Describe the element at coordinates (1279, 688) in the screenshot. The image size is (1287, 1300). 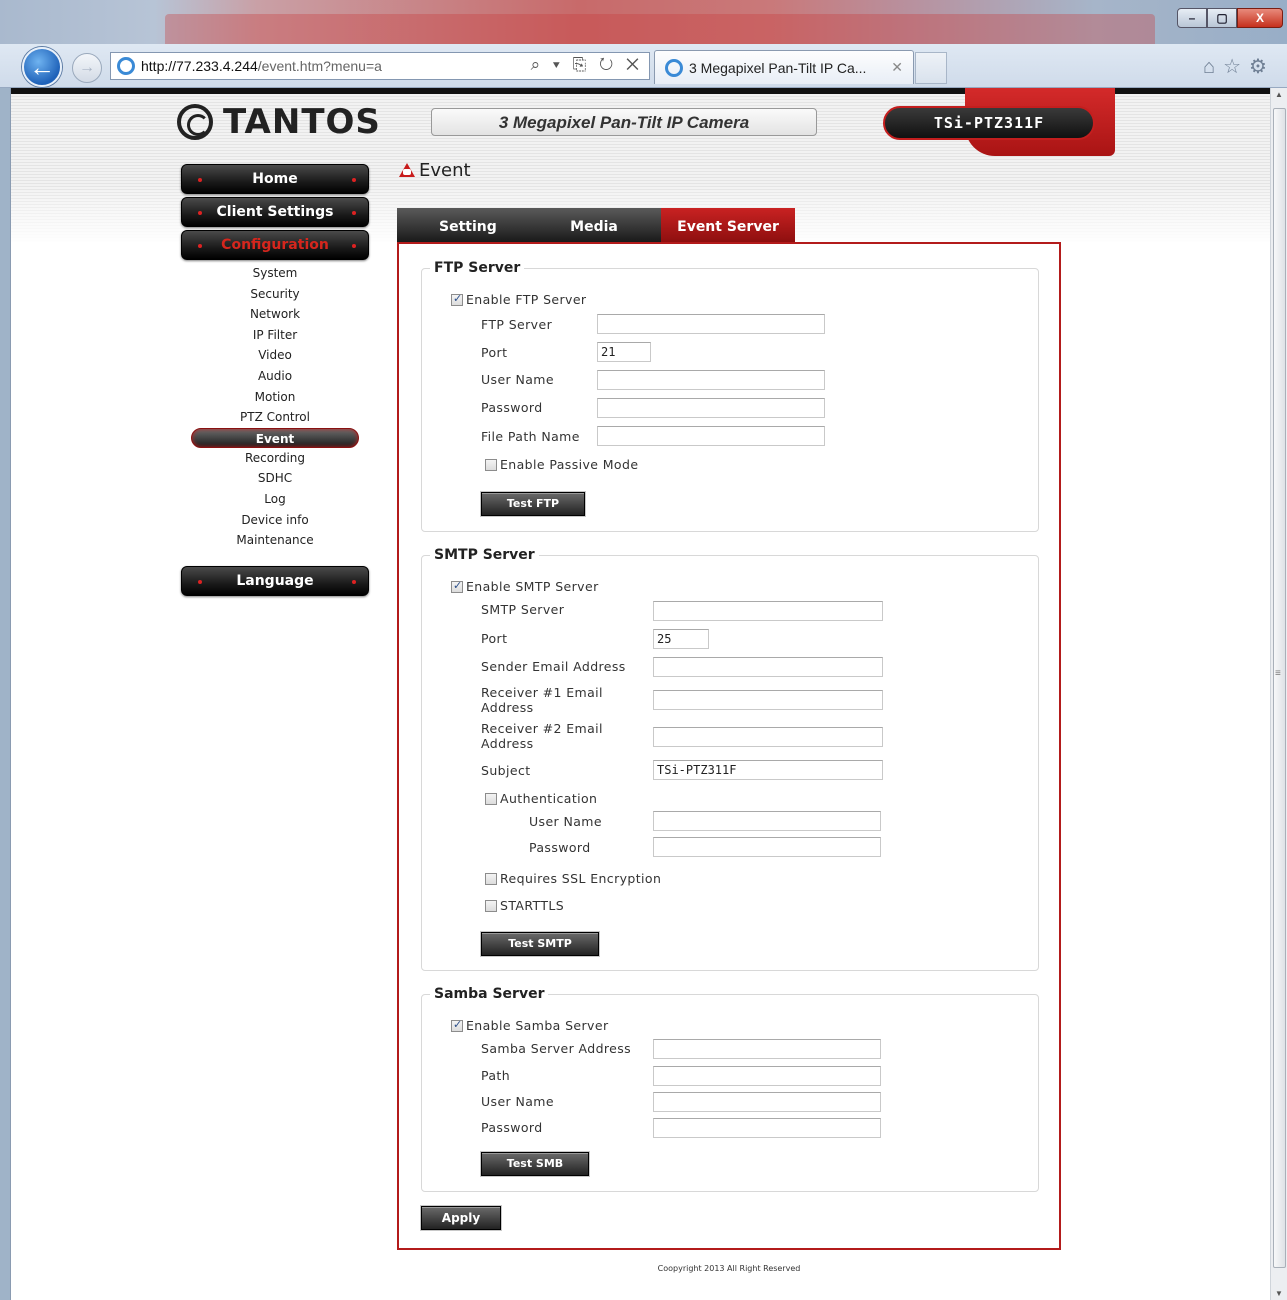
I see `scrollbar-thumb` at that location.